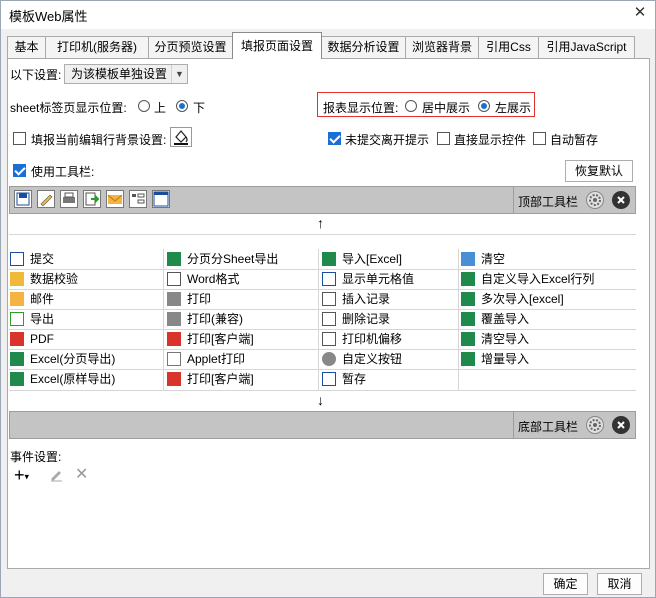  What do you see at coordinates (182, 106) in the screenshot?
I see `sheet-pos-bottom-radio` at bounding box center [182, 106].